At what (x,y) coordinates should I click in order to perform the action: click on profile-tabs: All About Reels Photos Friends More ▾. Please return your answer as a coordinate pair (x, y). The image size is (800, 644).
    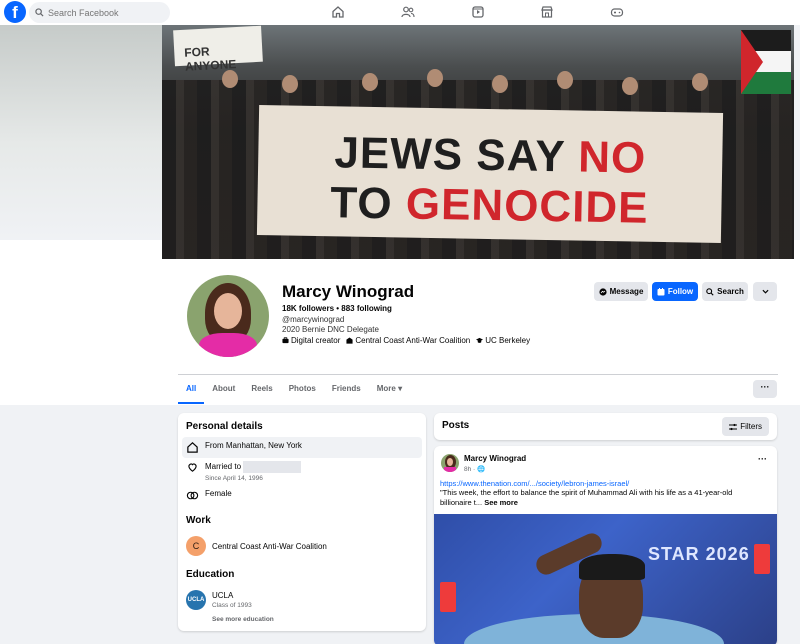
    Looking at the image, I should click on (294, 392).